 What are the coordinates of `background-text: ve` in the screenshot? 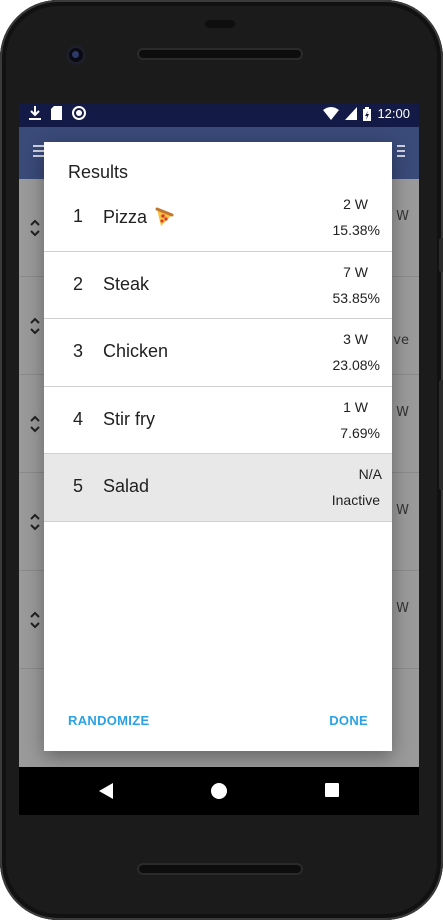 It's located at (401, 340).